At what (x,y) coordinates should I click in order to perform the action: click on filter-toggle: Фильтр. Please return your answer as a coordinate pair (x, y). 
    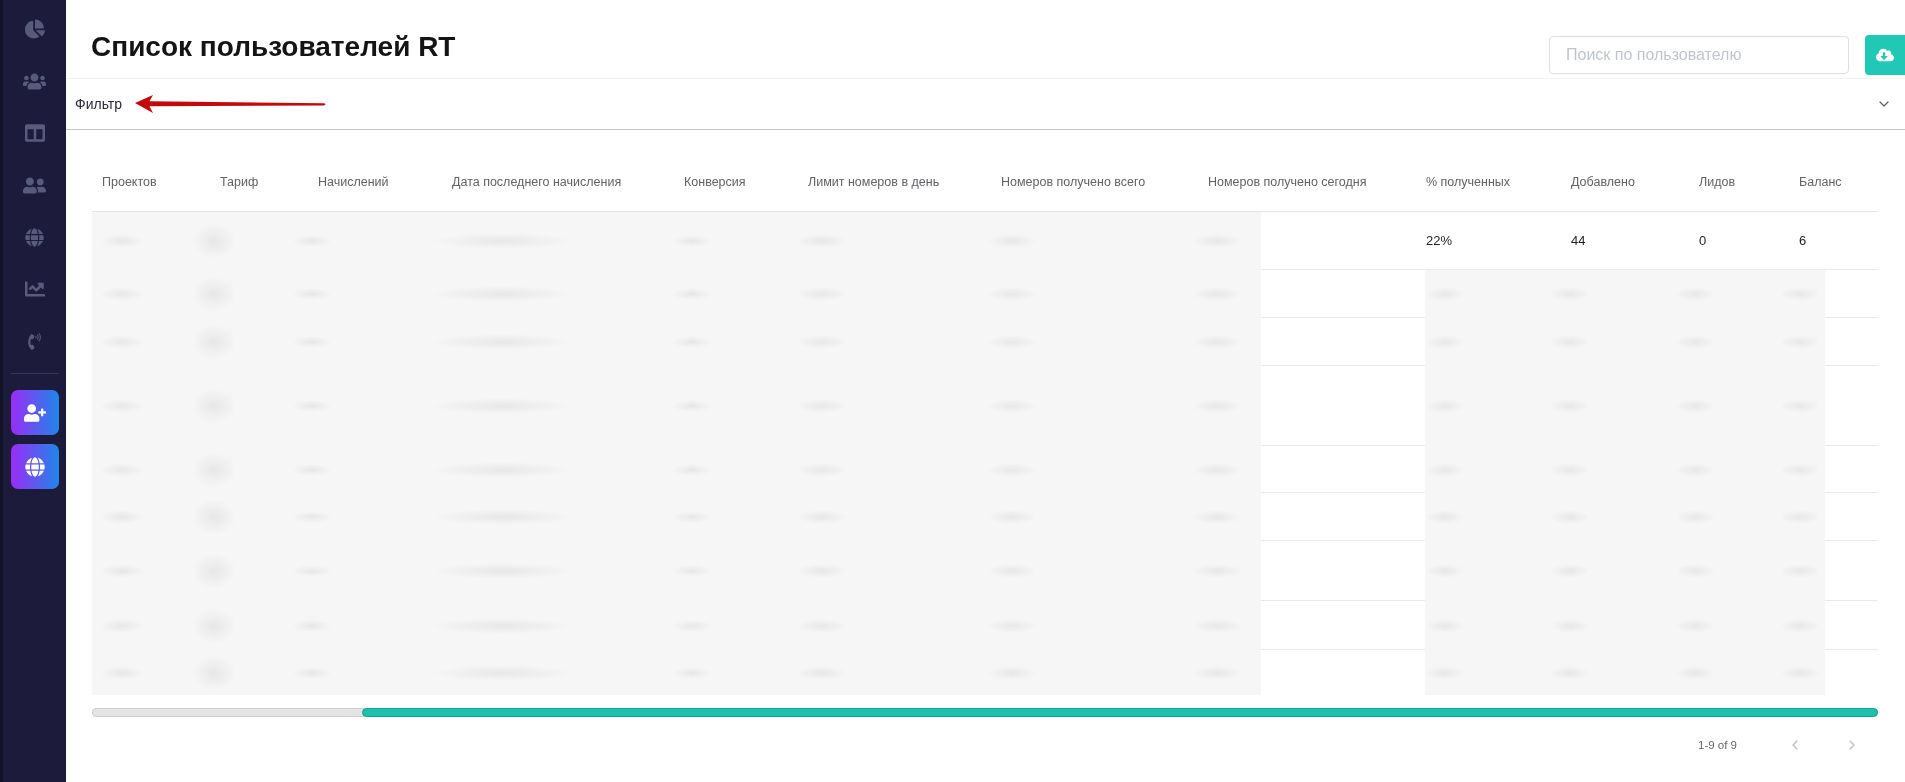
    Looking at the image, I should click on (99, 104).